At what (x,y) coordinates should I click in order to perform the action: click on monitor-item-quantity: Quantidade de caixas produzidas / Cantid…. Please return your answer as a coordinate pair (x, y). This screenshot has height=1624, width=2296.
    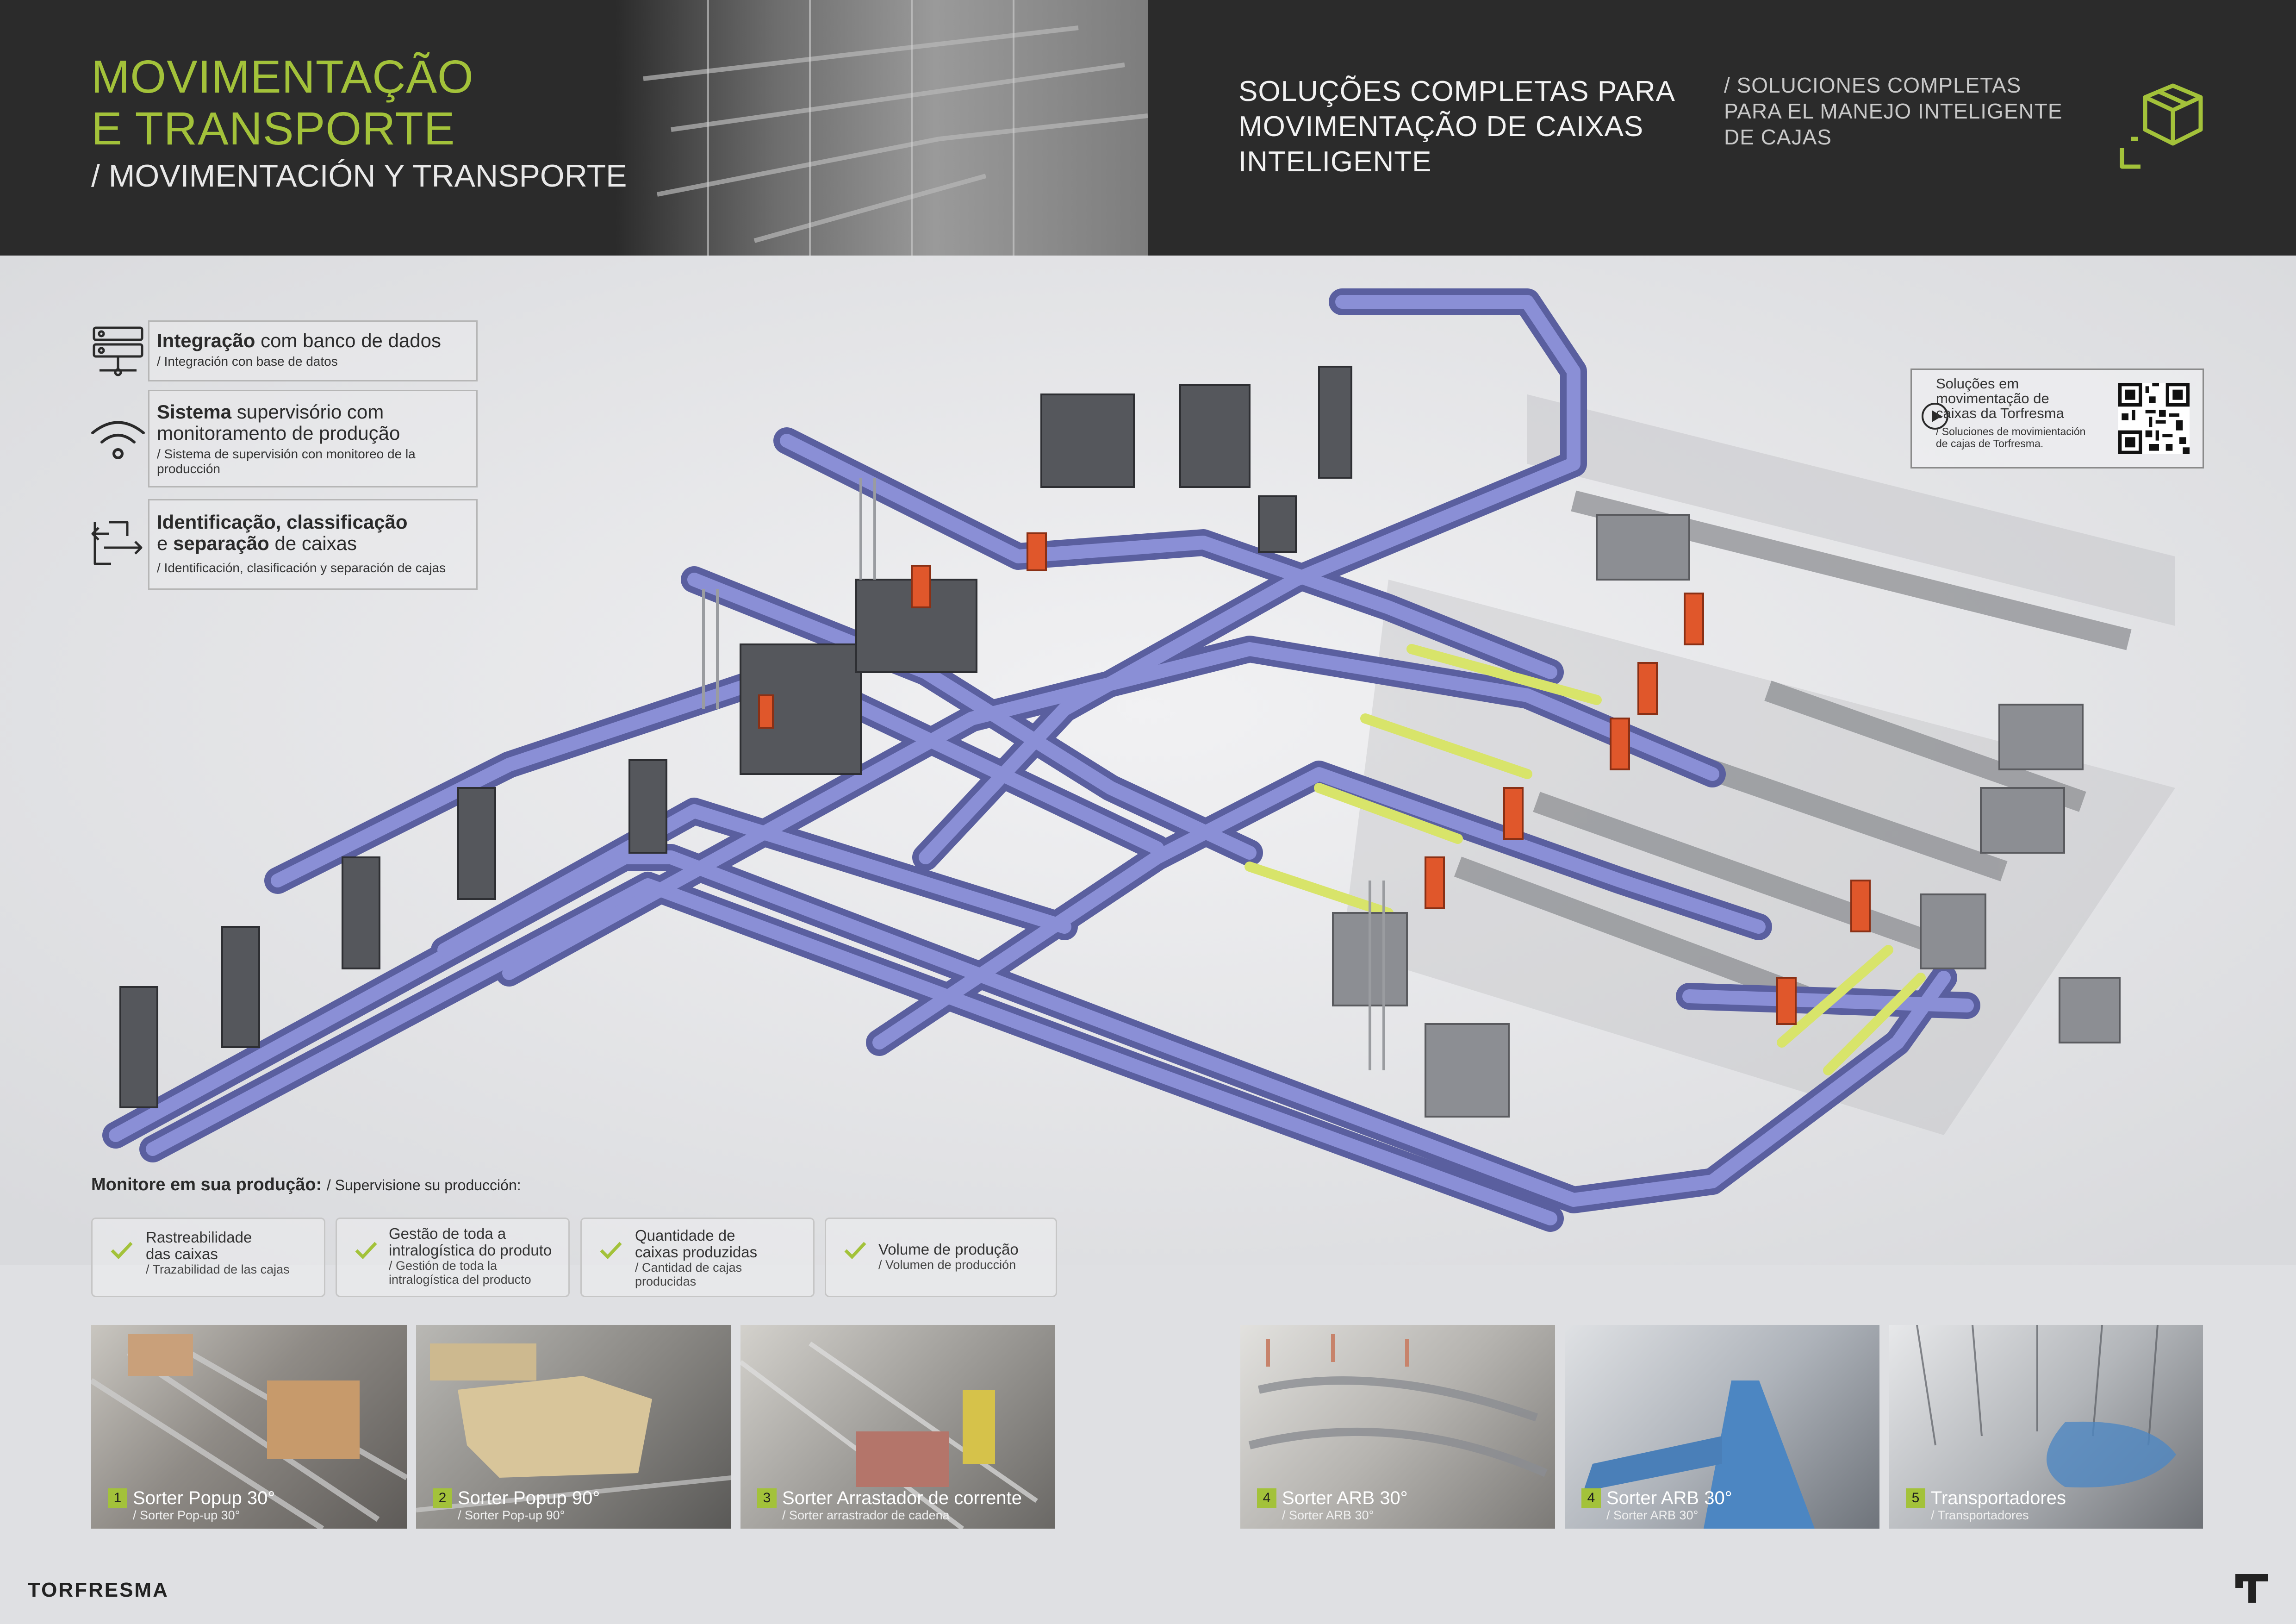
    Looking at the image, I should click on (697, 1257).